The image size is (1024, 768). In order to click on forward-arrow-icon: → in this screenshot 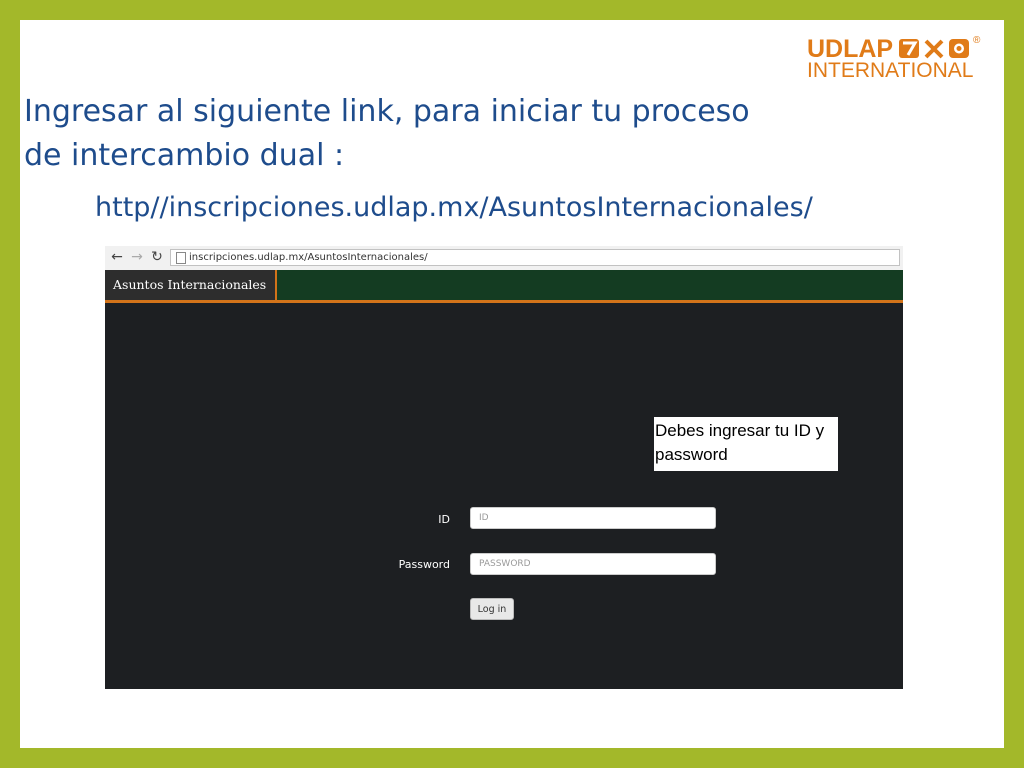, I will do `click(137, 257)`.